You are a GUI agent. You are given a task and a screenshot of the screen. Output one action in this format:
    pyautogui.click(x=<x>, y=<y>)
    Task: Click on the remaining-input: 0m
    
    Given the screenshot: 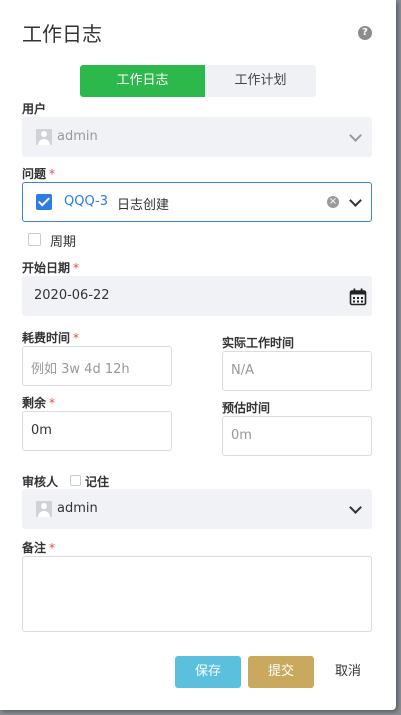 What is the action you would take?
    pyautogui.click(x=97, y=431)
    